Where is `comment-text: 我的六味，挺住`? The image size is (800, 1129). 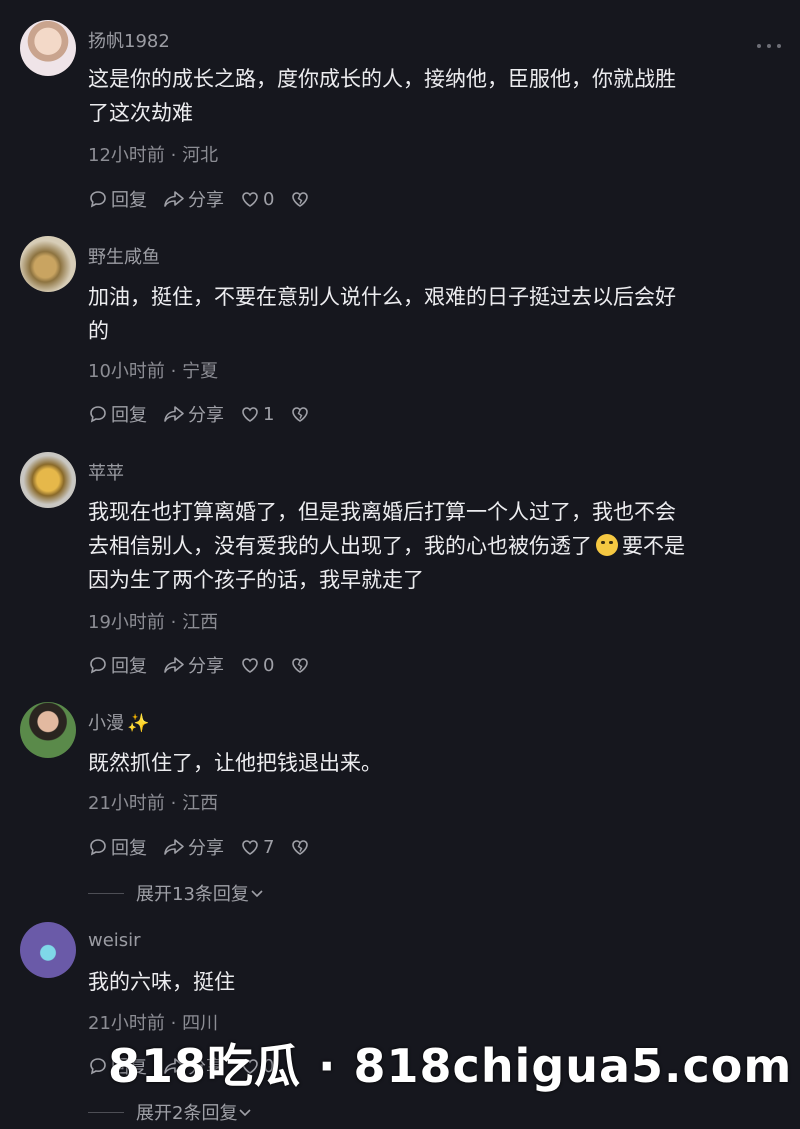 comment-text: 我的六味，挺住 is located at coordinates (433, 982).